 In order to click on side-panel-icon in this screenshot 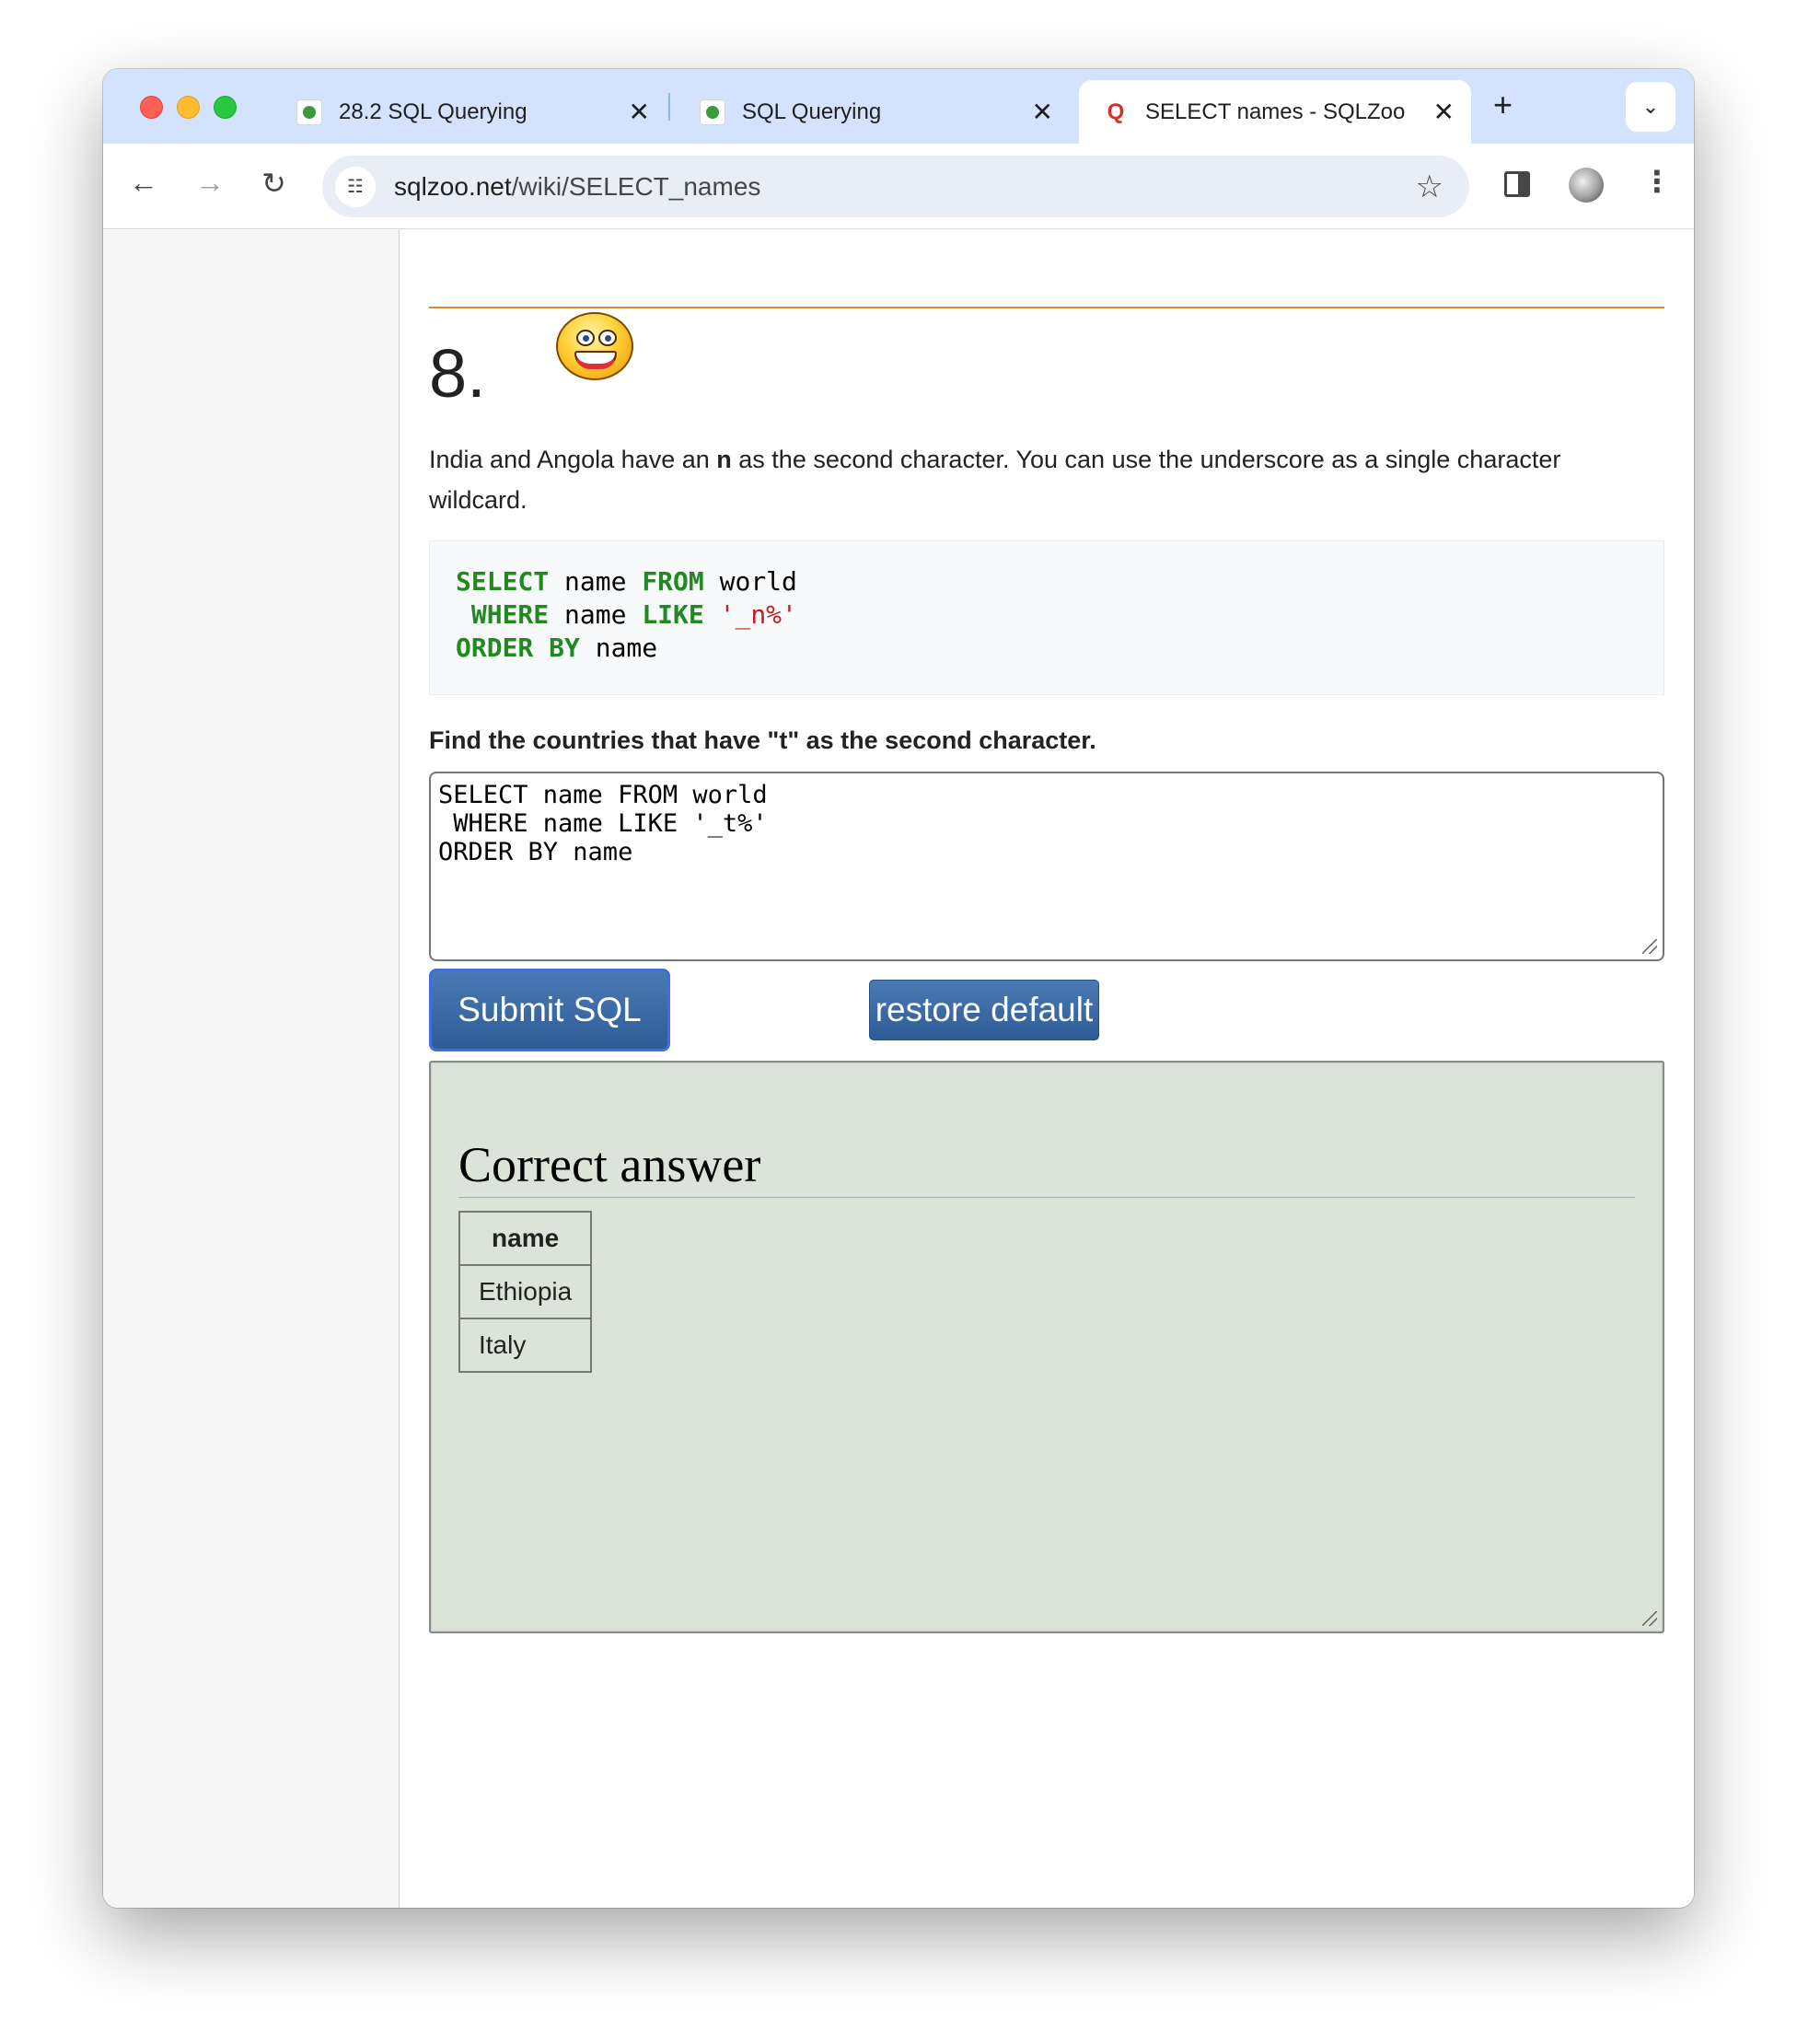, I will do `click(1517, 184)`.